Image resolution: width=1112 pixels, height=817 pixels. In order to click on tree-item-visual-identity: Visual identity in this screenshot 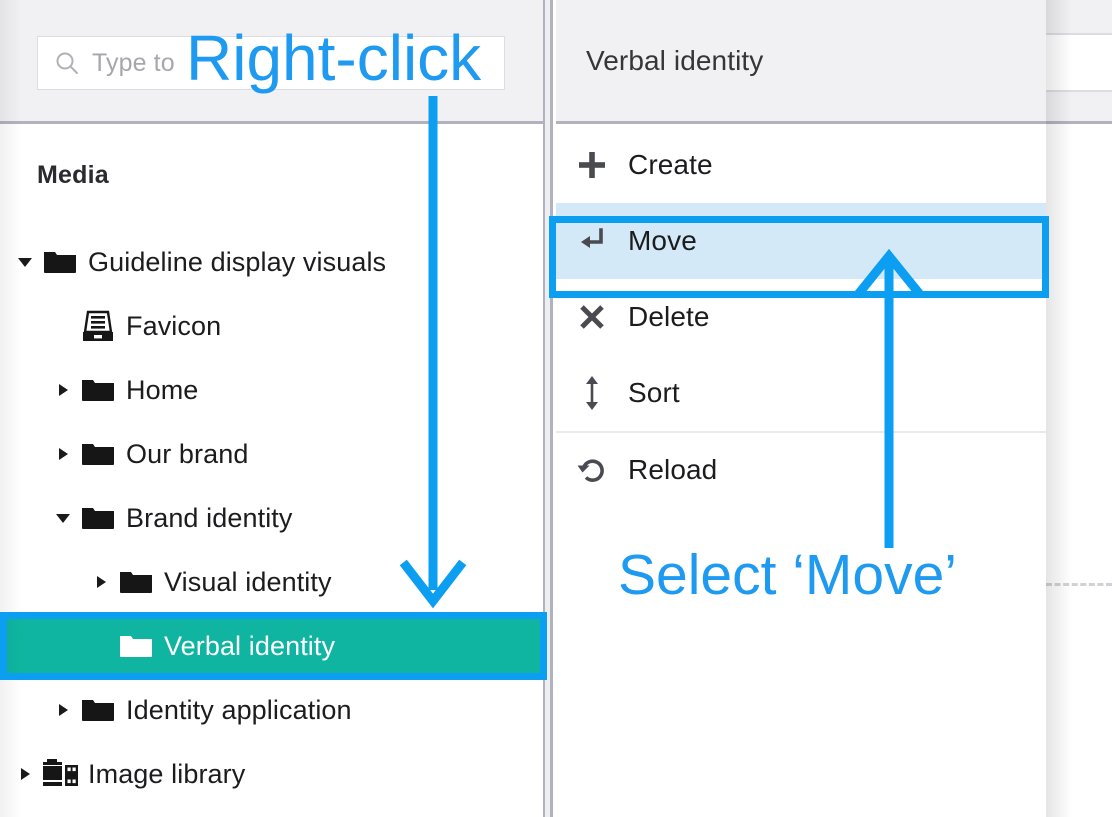, I will do `click(271, 582)`.